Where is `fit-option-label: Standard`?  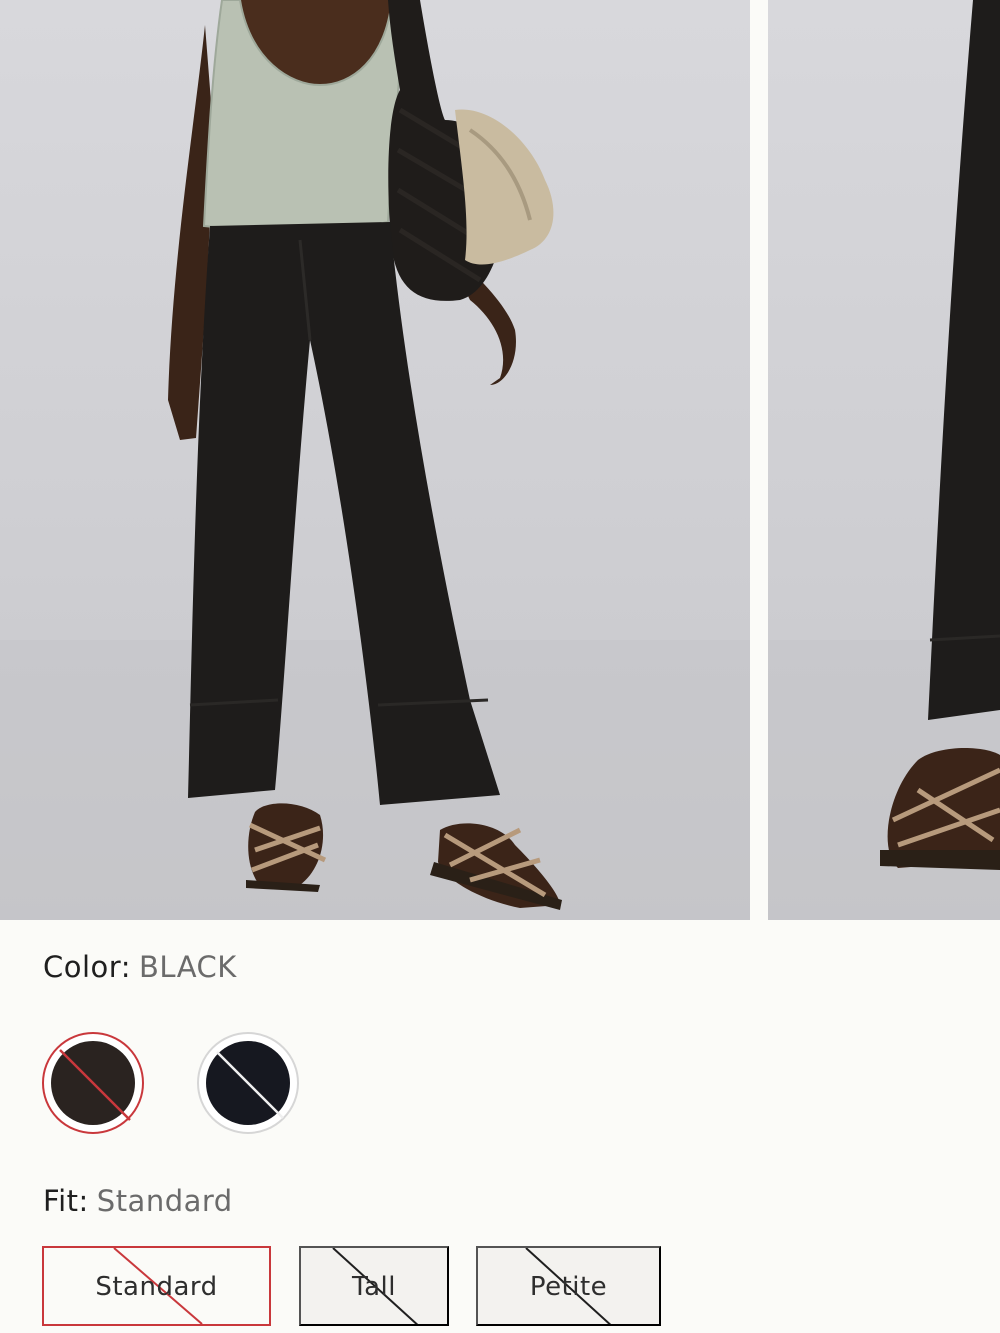
fit-option-label: Standard is located at coordinates (156, 1287).